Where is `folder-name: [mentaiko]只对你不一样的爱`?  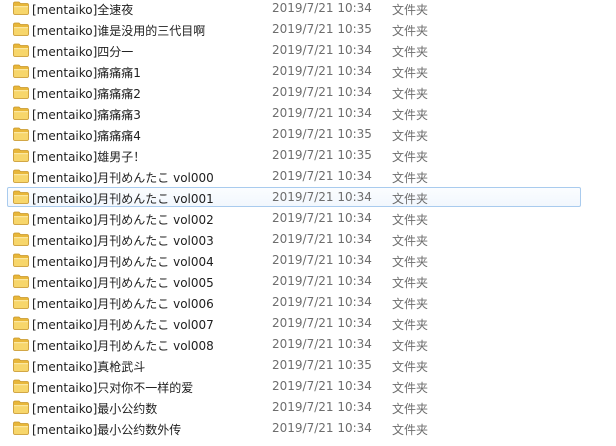
folder-name: [mentaiko]只对你不一样的爱 is located at coordinates (113, 388).